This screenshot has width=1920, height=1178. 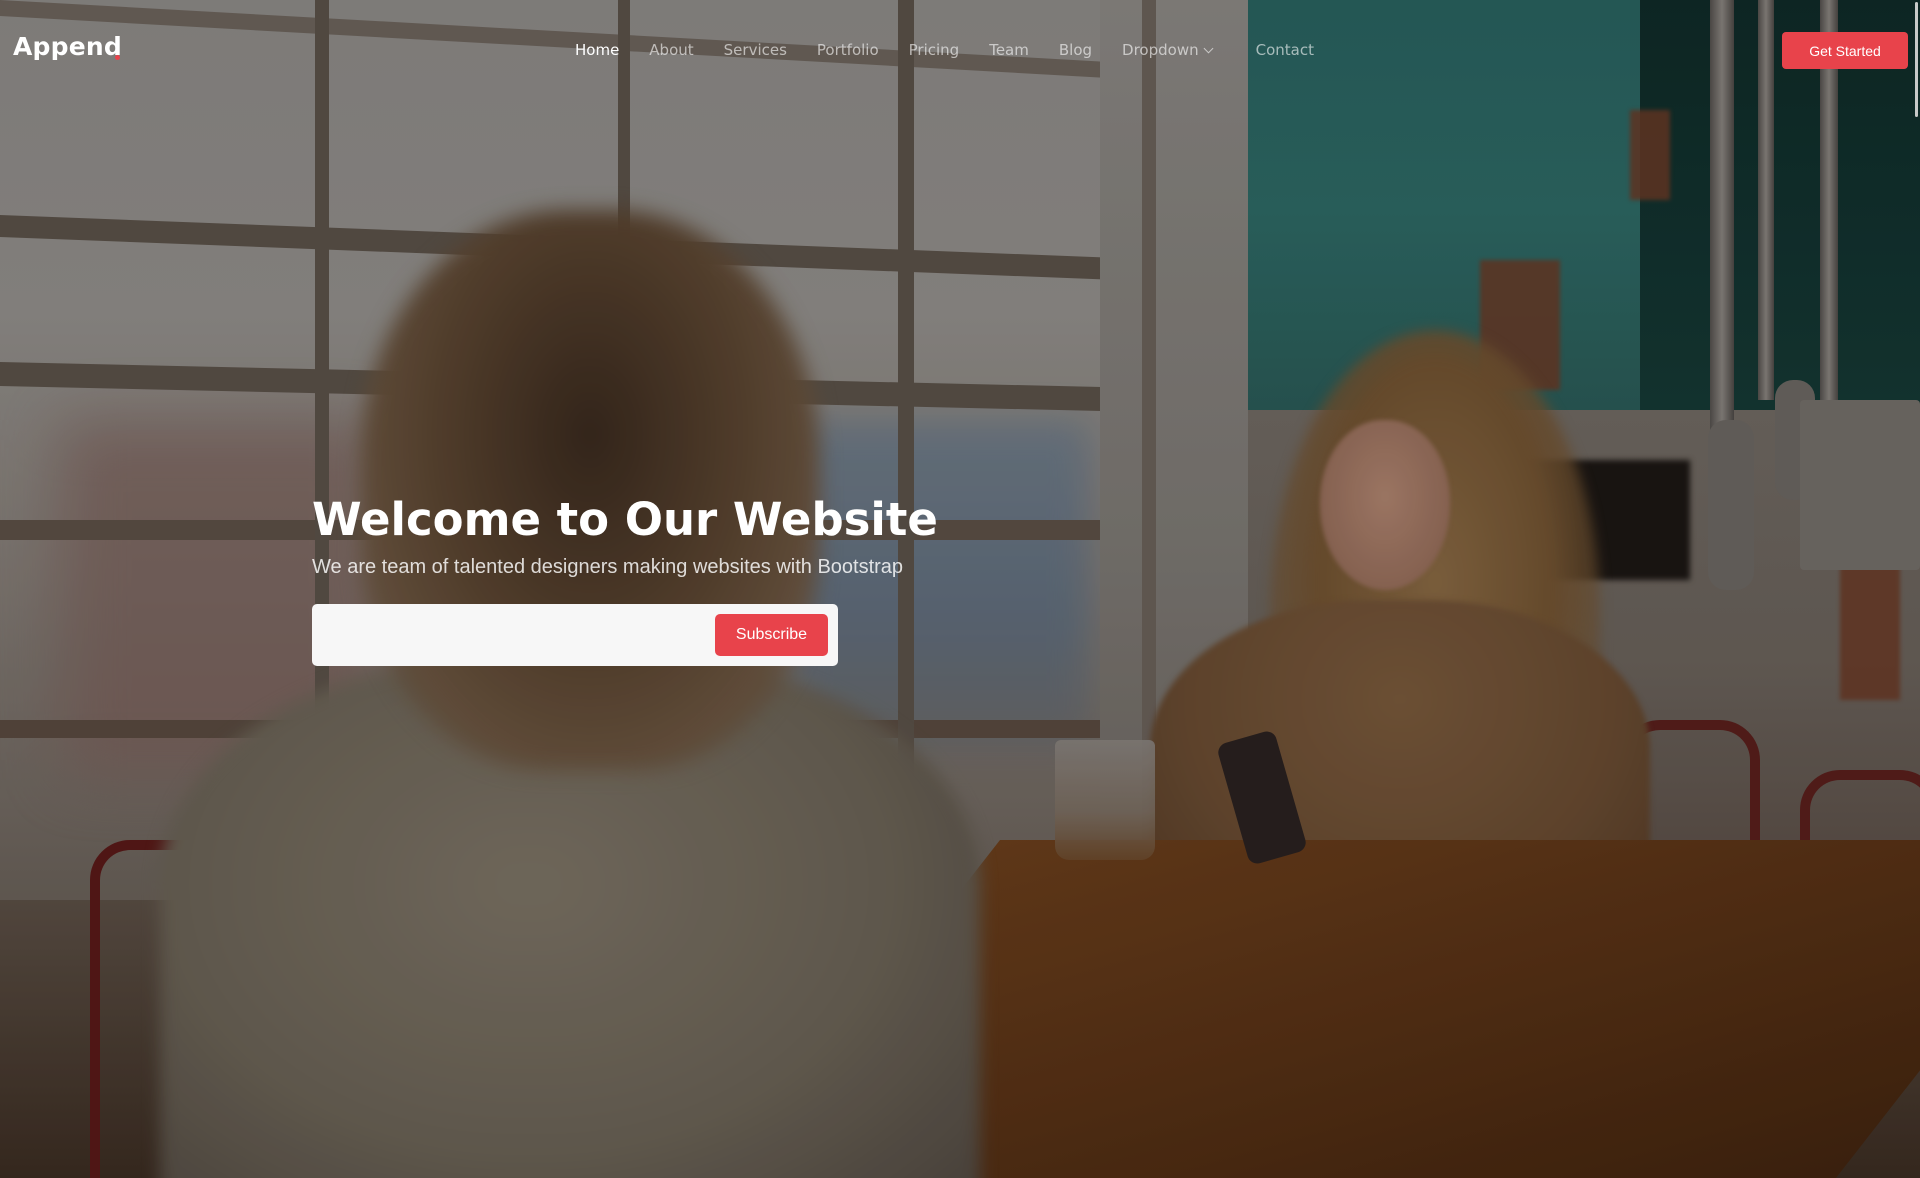 I want to click on nav-services-label: Services, so click(x=755, y=50).